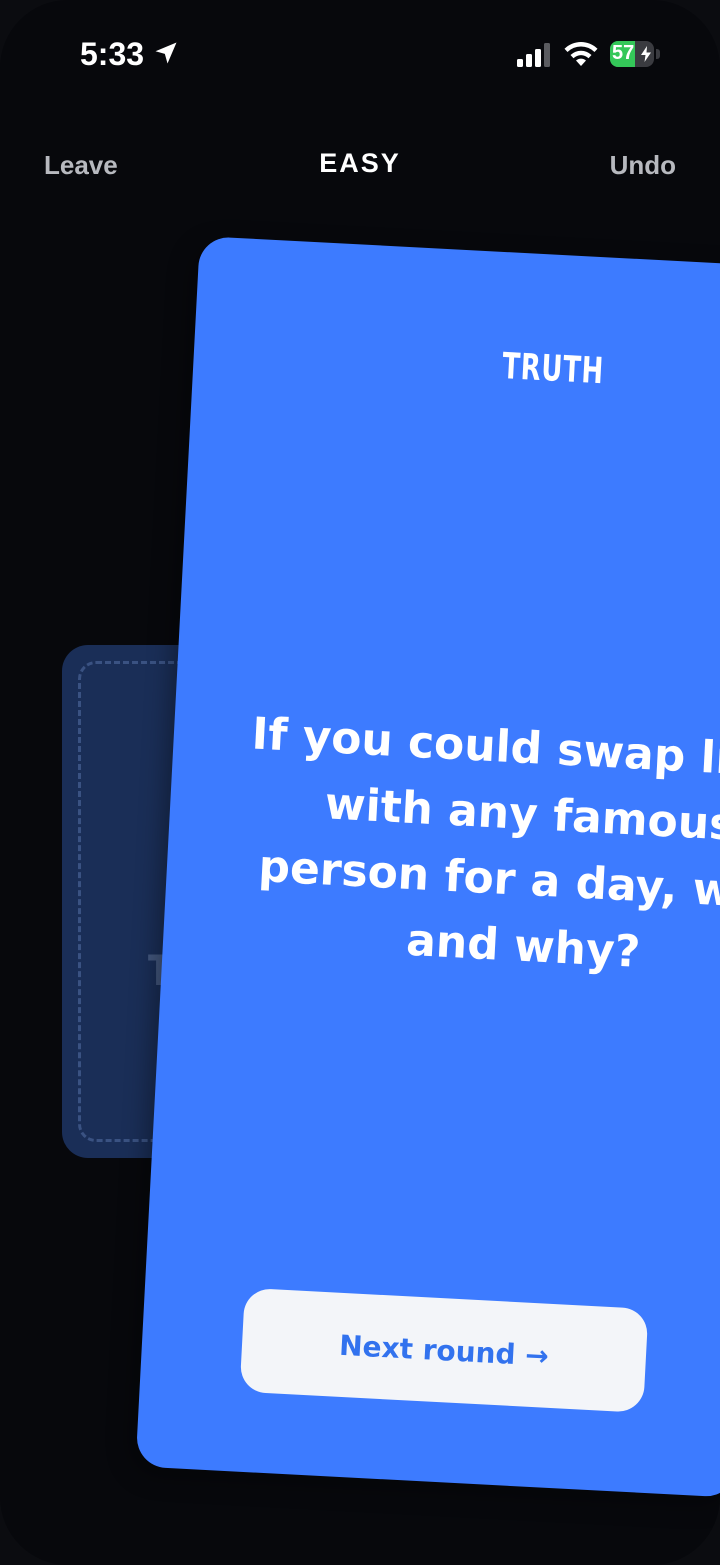 The image size is (720, 1565). I want to click on cellular-signal-icon, so click(533, 55).